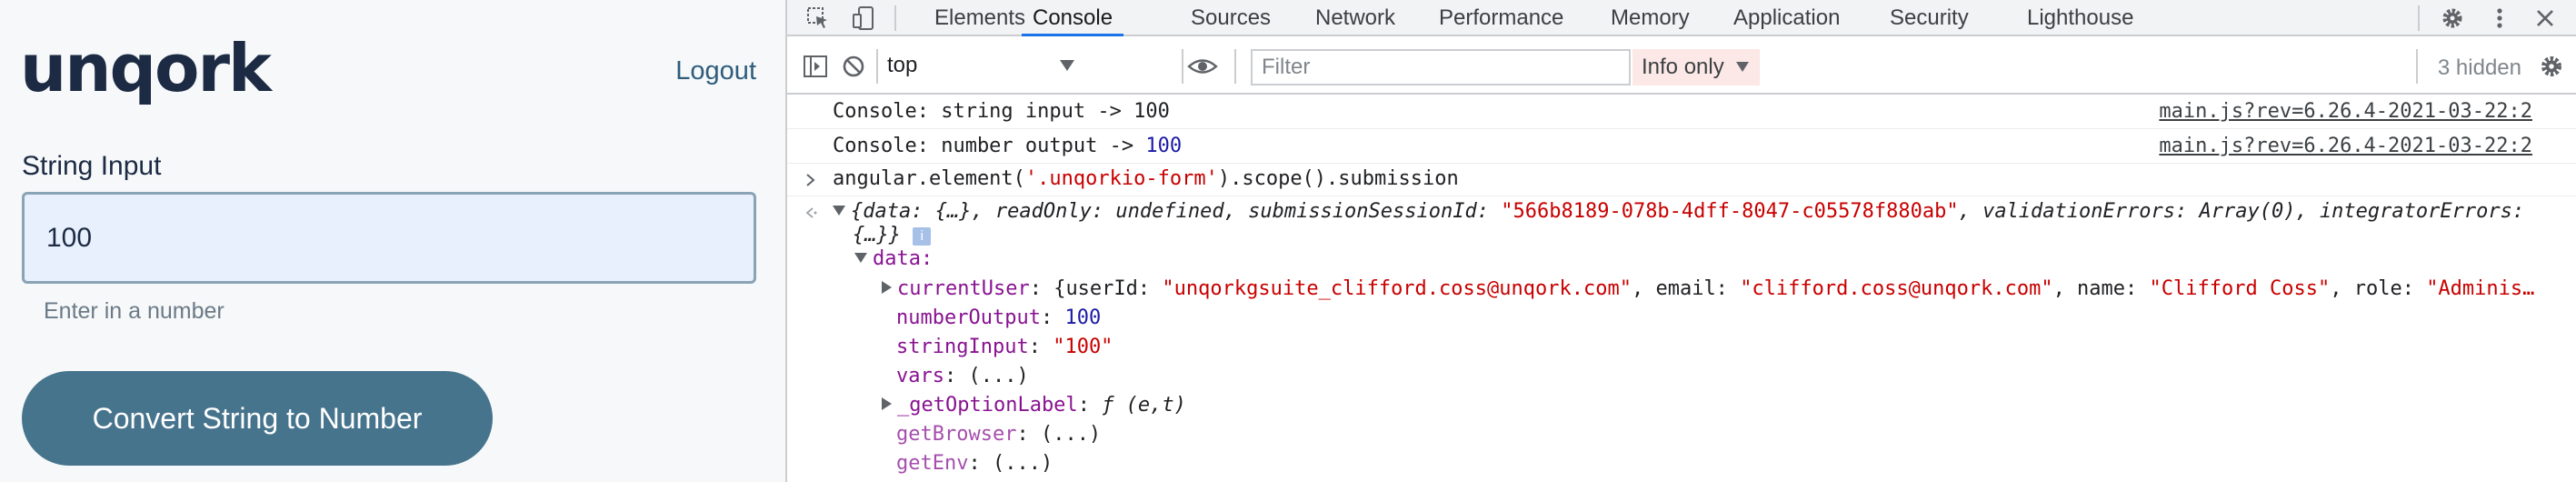 The image size is (2576, 482). Describe the element at coordinates (1650, 18) in the screenshot. I see `tab-memory: Memory` at that location.